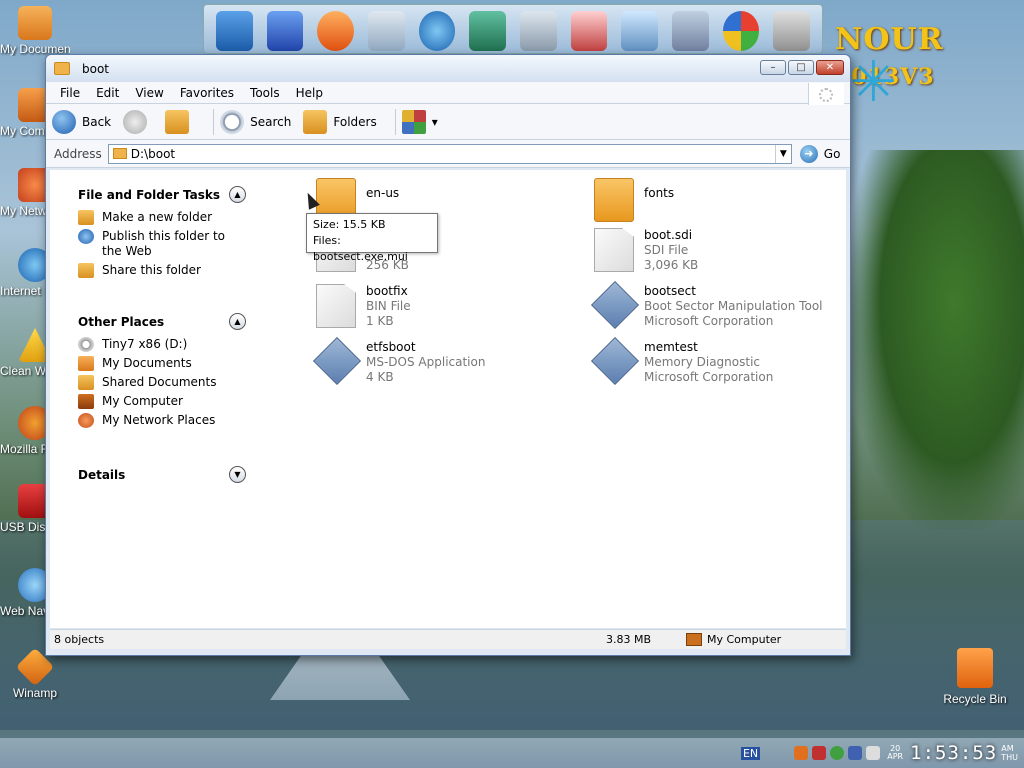  Describe the element at coordinates (149, 93) in the screenshot. I see `menu-view: View` at that location.